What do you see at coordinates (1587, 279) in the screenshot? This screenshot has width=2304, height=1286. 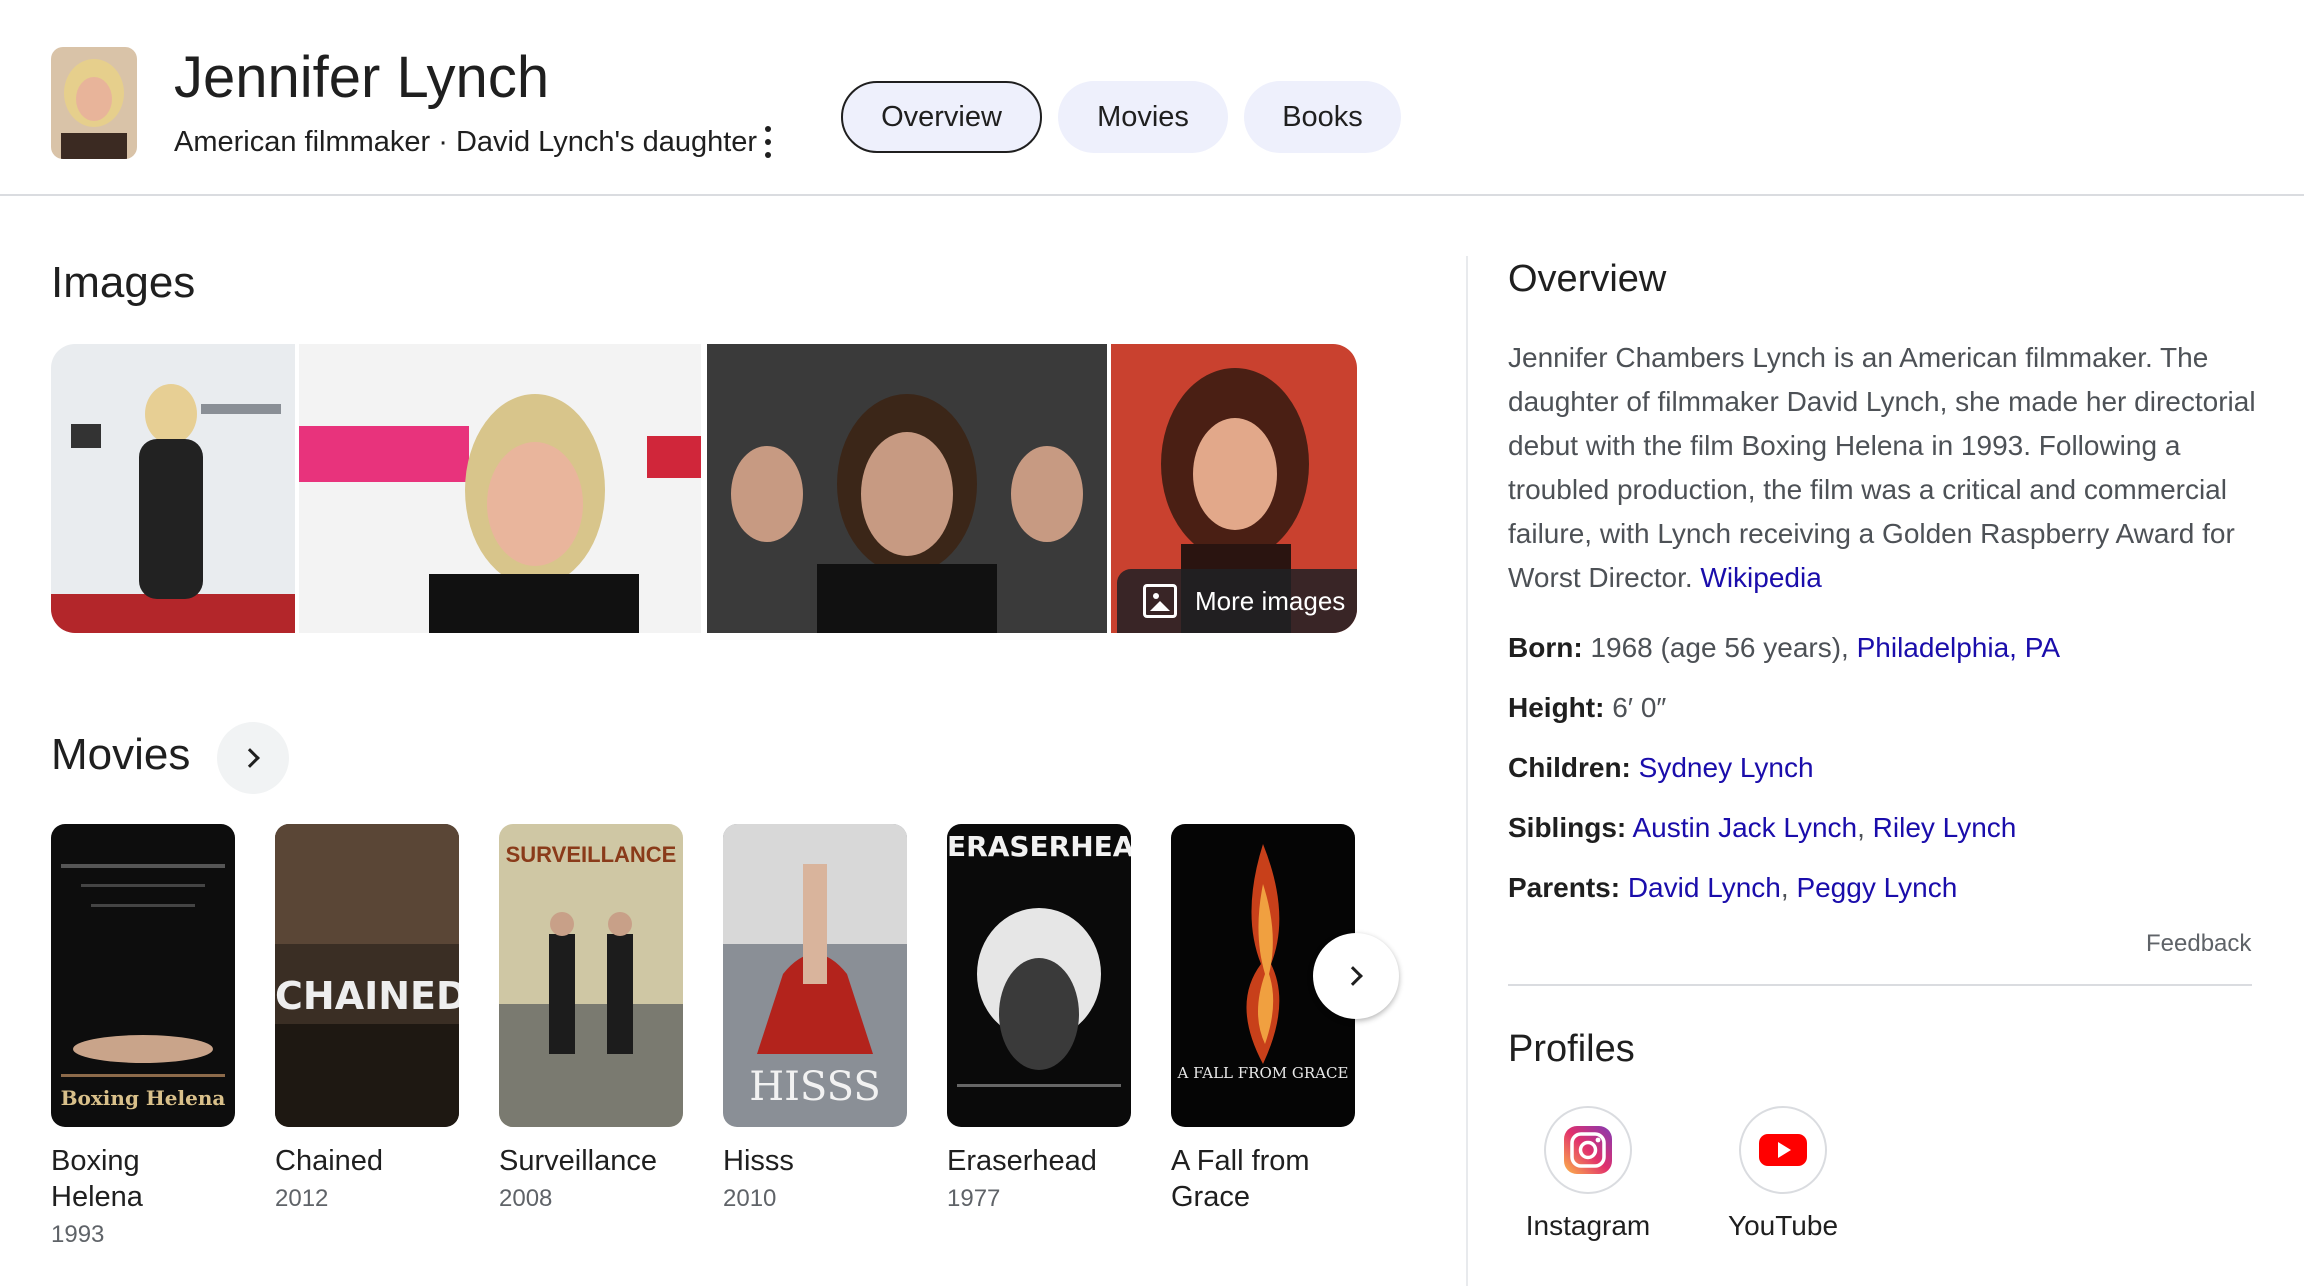 I see `overview-title: Overview` at bounding box center [1587, 279].